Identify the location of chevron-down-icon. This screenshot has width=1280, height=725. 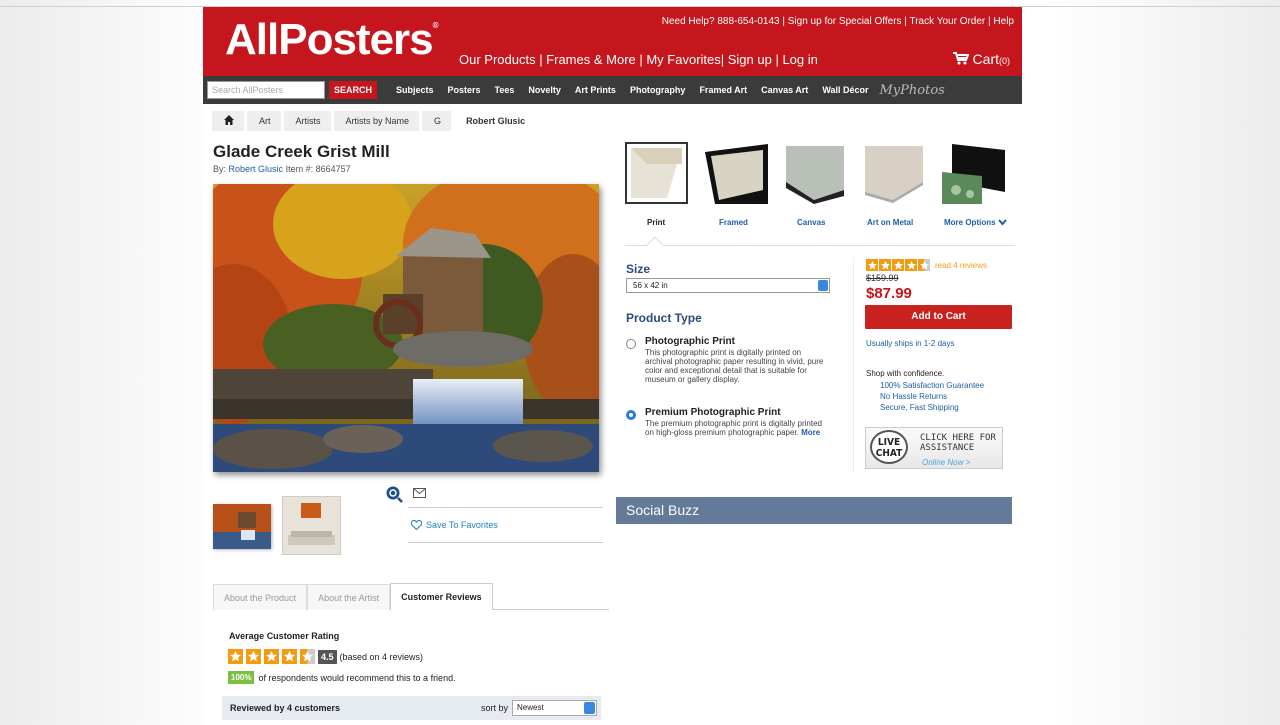
(1002, 222).